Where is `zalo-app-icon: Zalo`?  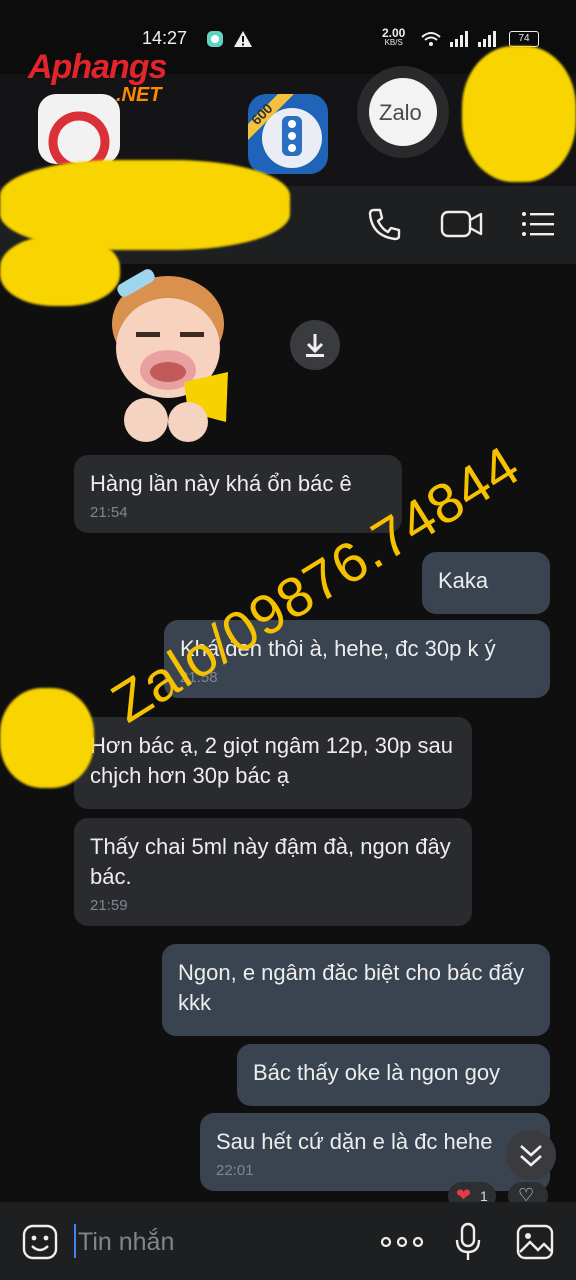
zalo-app-icon: Zalo is located at coordinates (403, 112).